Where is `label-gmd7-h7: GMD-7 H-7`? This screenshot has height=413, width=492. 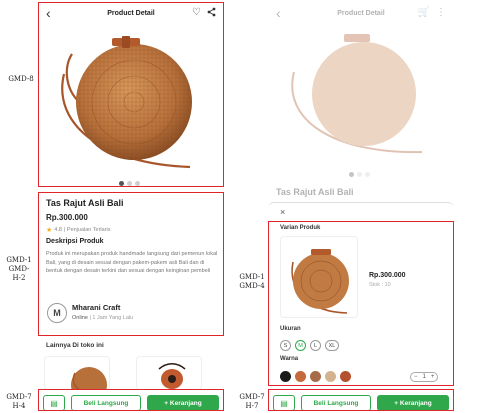 label-gmd7-h7: GMD-7 H-7 is located at coordinates (252, 402).